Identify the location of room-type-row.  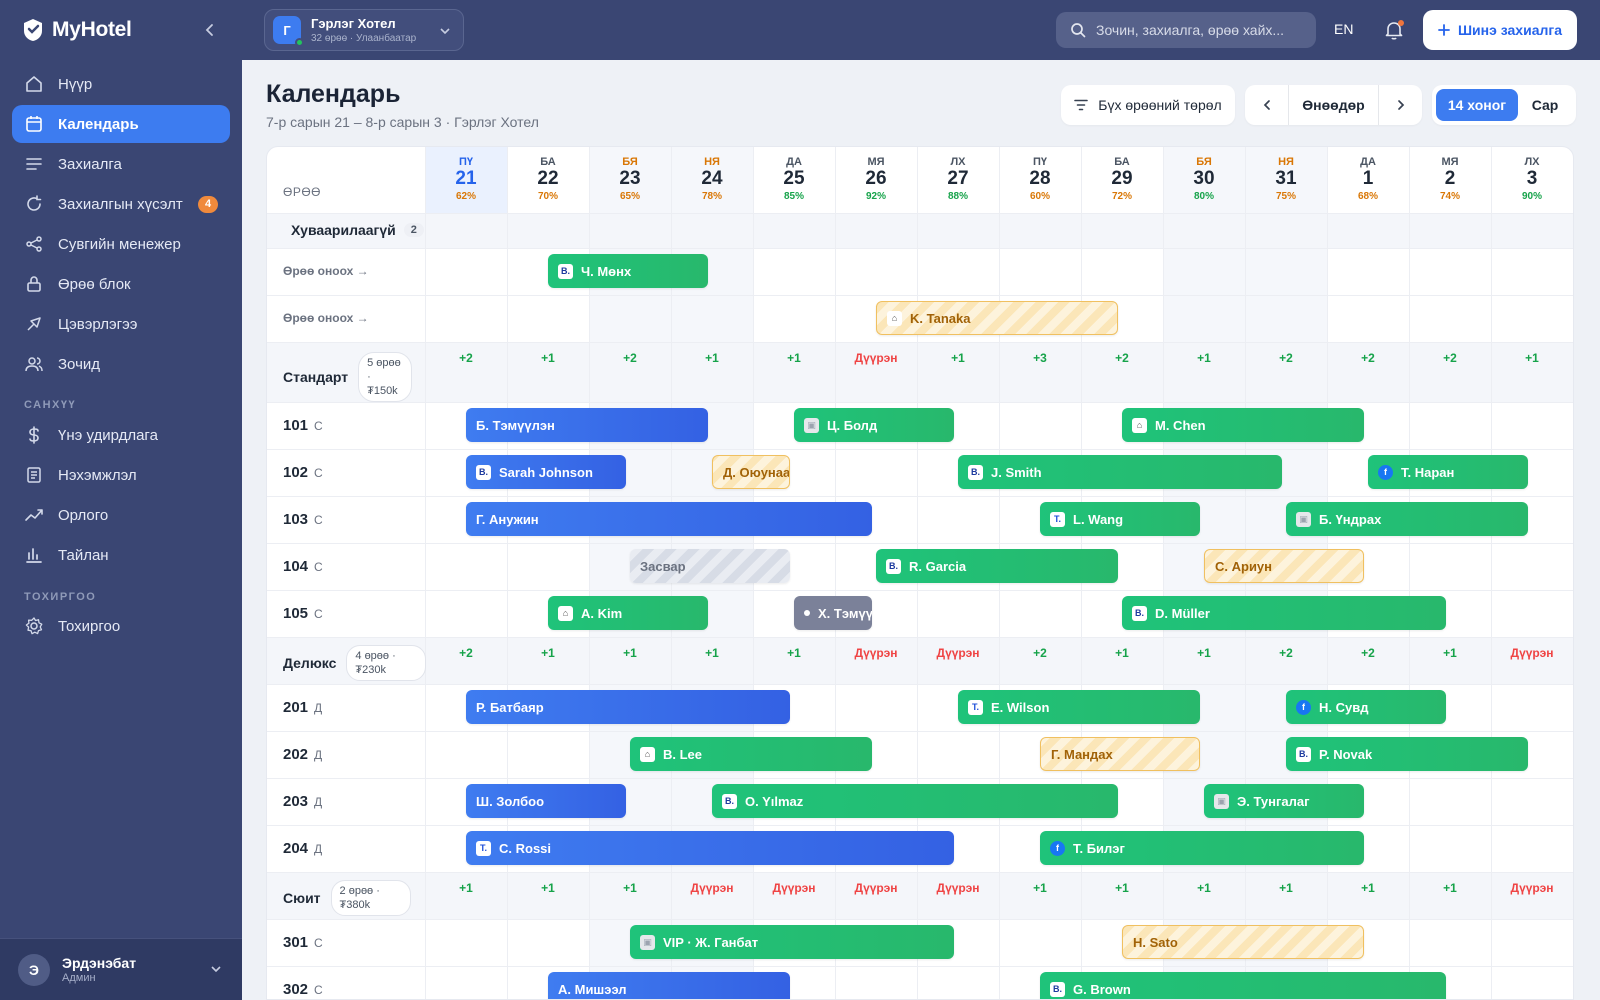
(920, 660).